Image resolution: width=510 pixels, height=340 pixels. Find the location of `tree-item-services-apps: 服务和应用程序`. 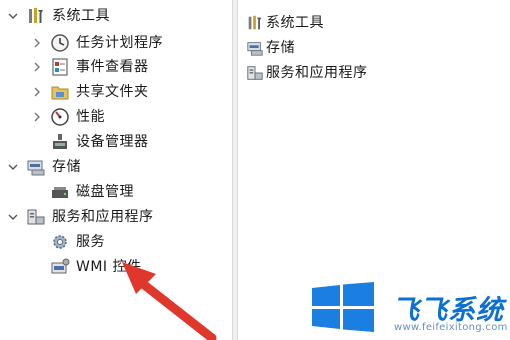

tree-item-services-apps: 服务和应用程序 is located at coordinates (80, 217).